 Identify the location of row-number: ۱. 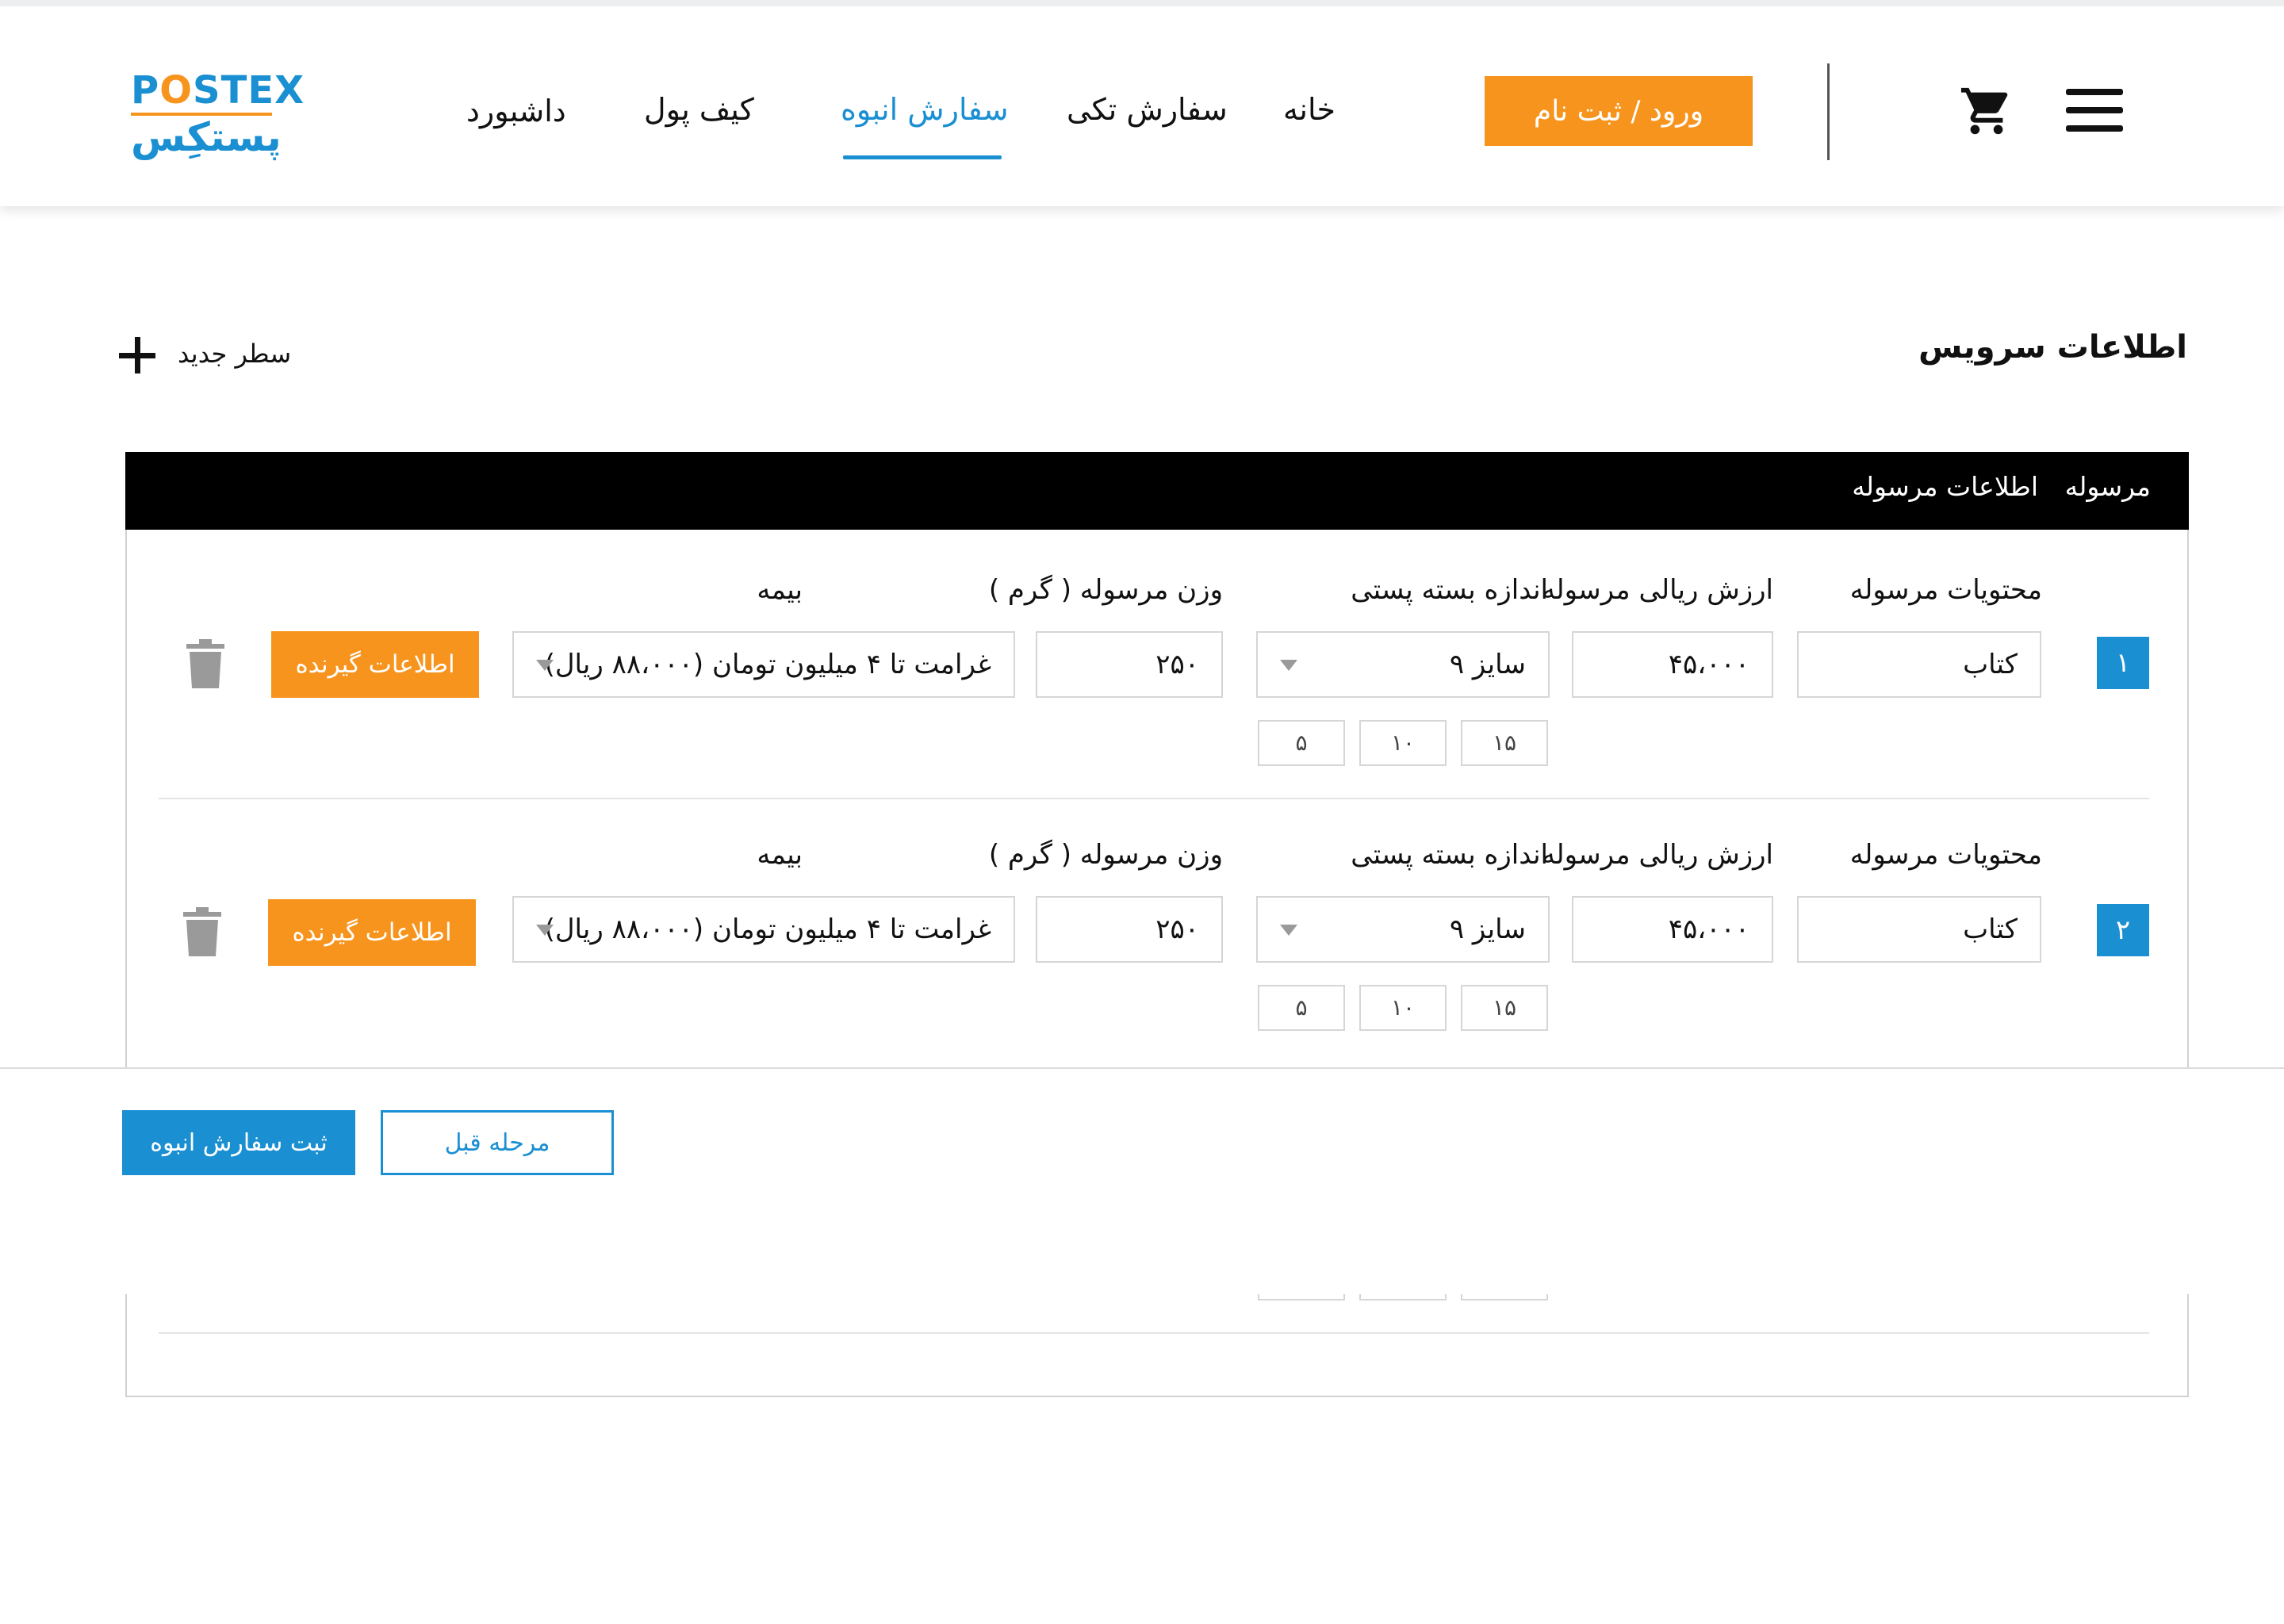
(2123, 663).